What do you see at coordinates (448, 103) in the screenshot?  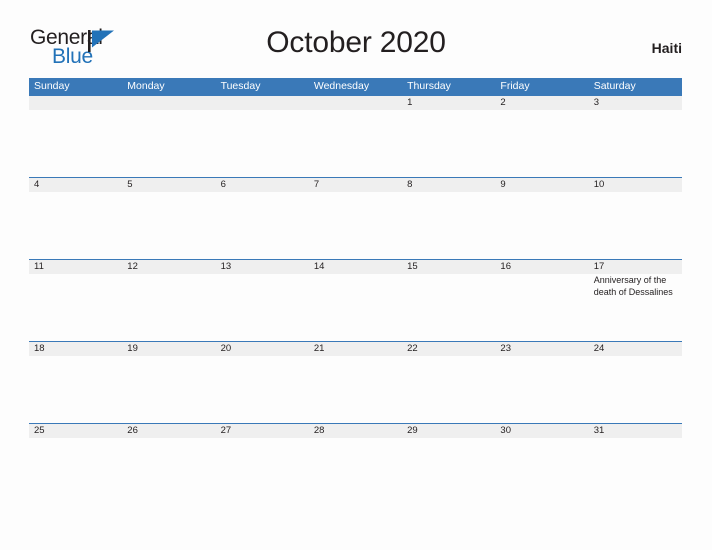 I see `date-number: 1` at bounding box center [448, 103].